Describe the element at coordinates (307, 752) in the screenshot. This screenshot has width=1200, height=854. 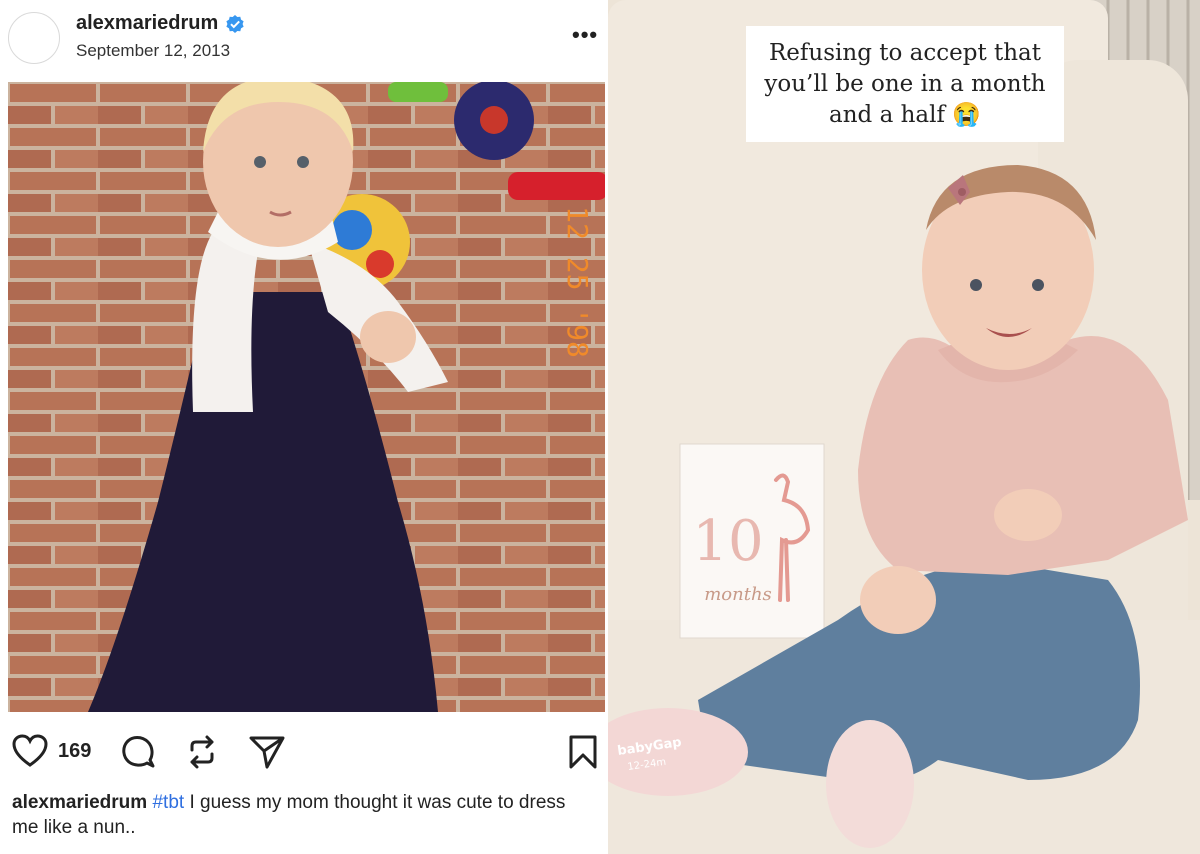
I see `post-actions: 169` at that location.